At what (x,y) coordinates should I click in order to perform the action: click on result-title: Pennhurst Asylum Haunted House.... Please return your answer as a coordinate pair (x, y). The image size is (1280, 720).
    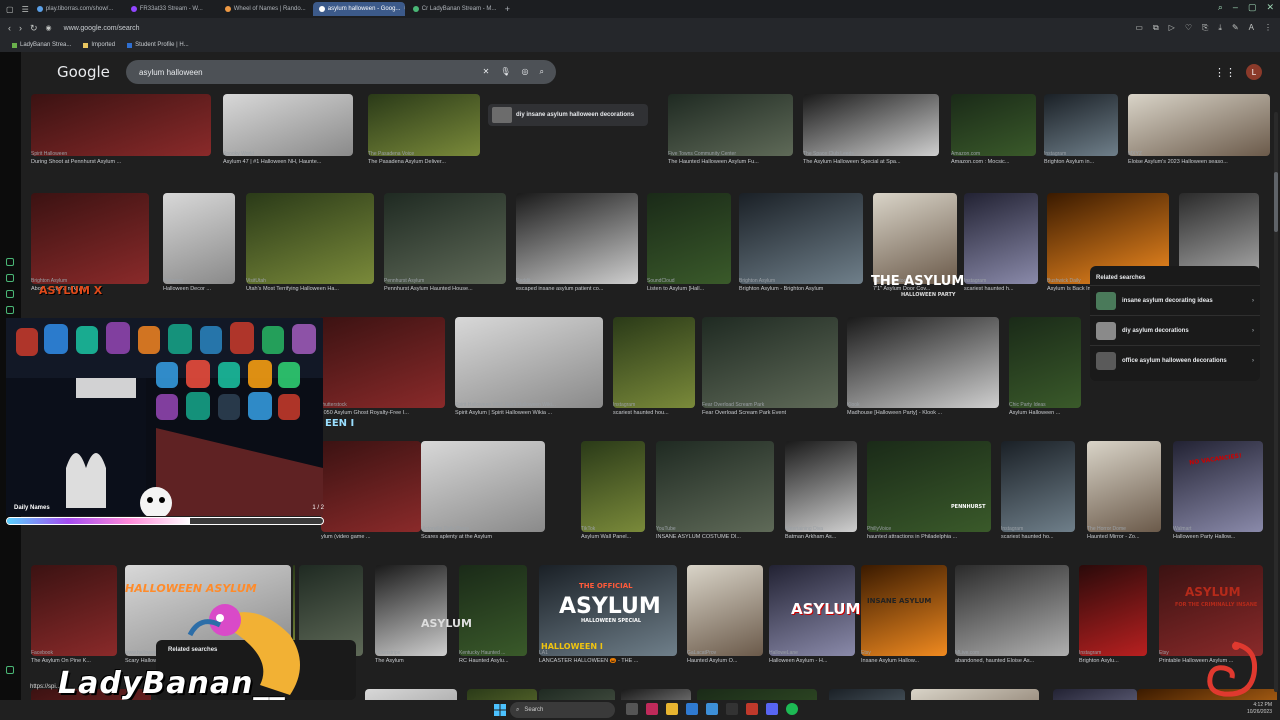
    Looking at the image, I should click on (445, 289).